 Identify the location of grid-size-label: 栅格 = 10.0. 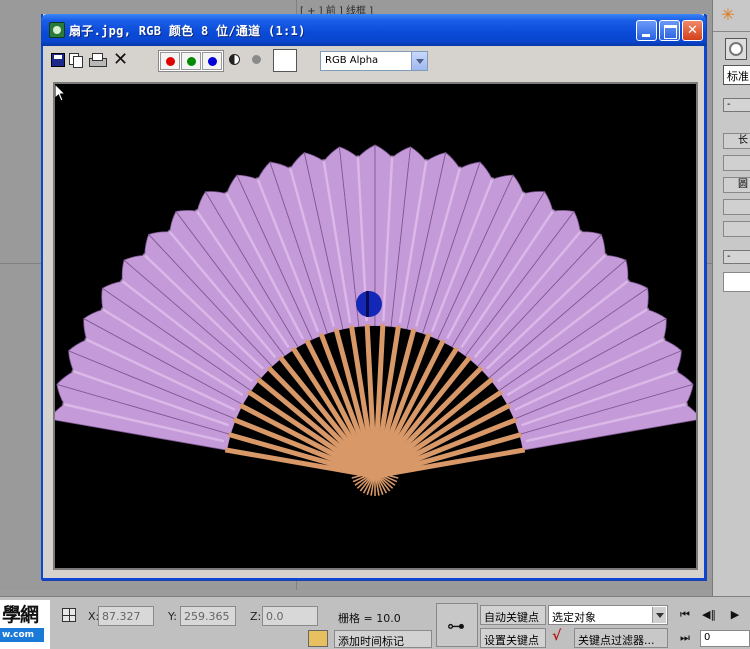
(369, 618).